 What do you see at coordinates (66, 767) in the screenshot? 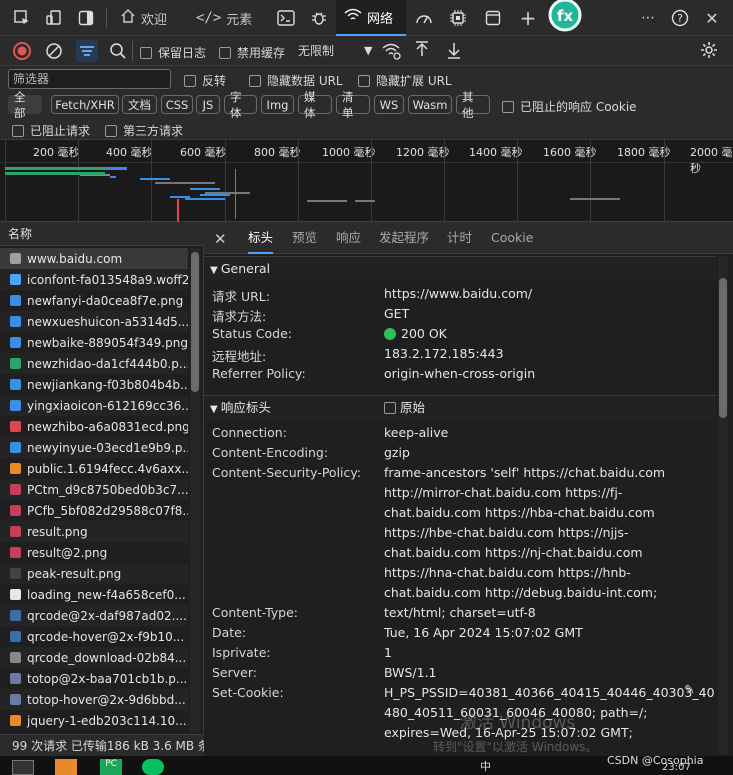
I see `app-icon` at bounding box center [66, 767].